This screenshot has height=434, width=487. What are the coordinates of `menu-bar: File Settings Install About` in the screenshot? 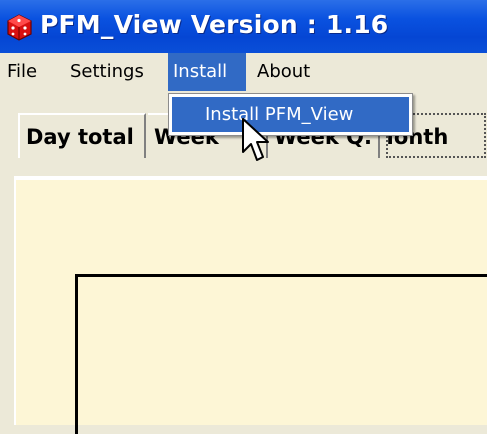 It's located at (243, 72).